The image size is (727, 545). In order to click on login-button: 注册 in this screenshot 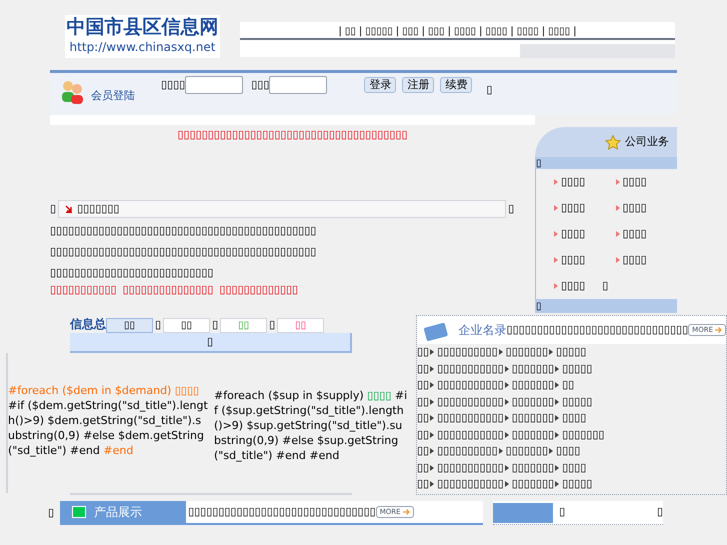, I will do `click(418, 85)`.